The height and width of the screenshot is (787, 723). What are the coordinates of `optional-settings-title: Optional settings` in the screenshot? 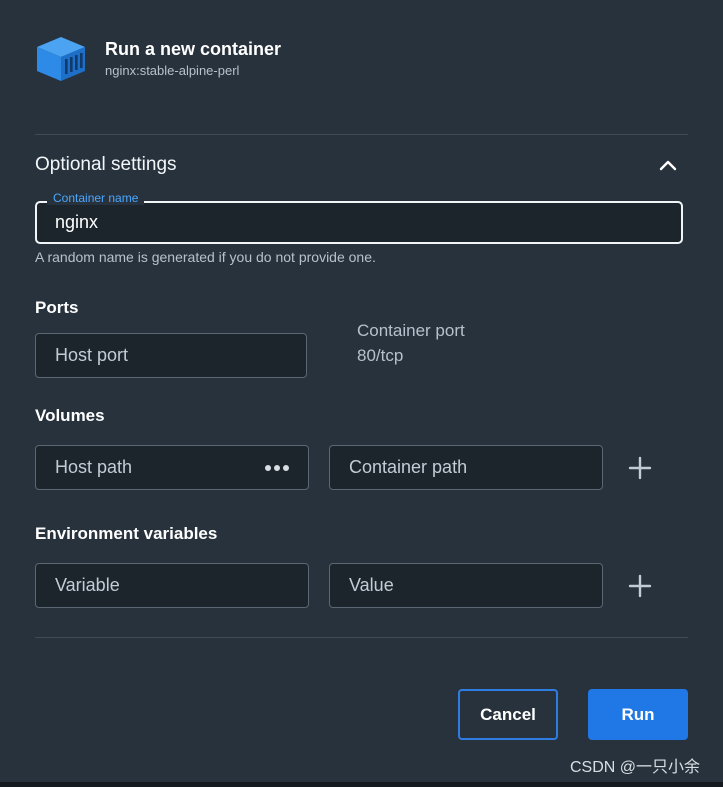 It's located at (106, 164).